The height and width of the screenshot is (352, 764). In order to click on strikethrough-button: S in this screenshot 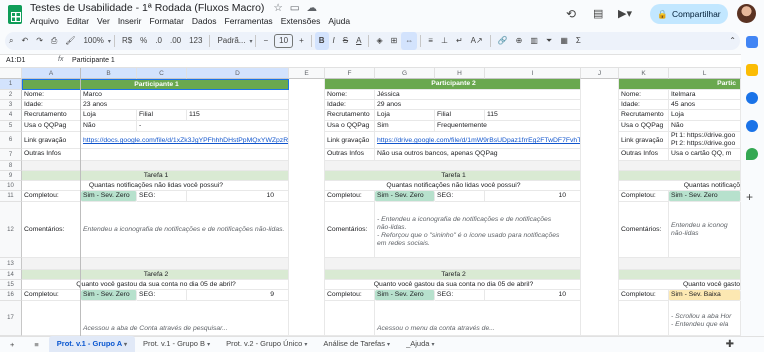, I will do `click(345, 41)`.